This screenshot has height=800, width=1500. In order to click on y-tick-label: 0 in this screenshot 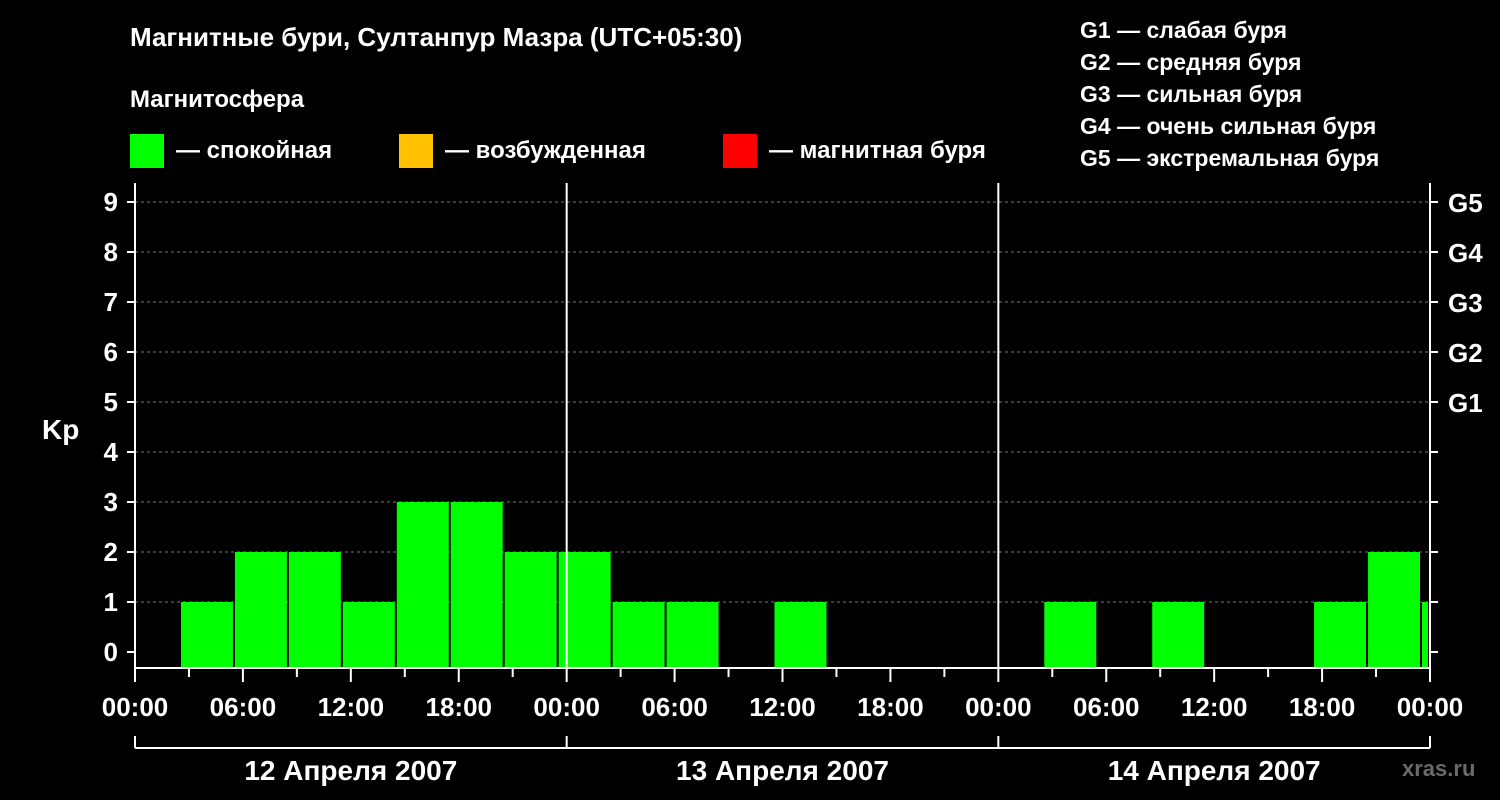, I will do `click(111, 652)`.